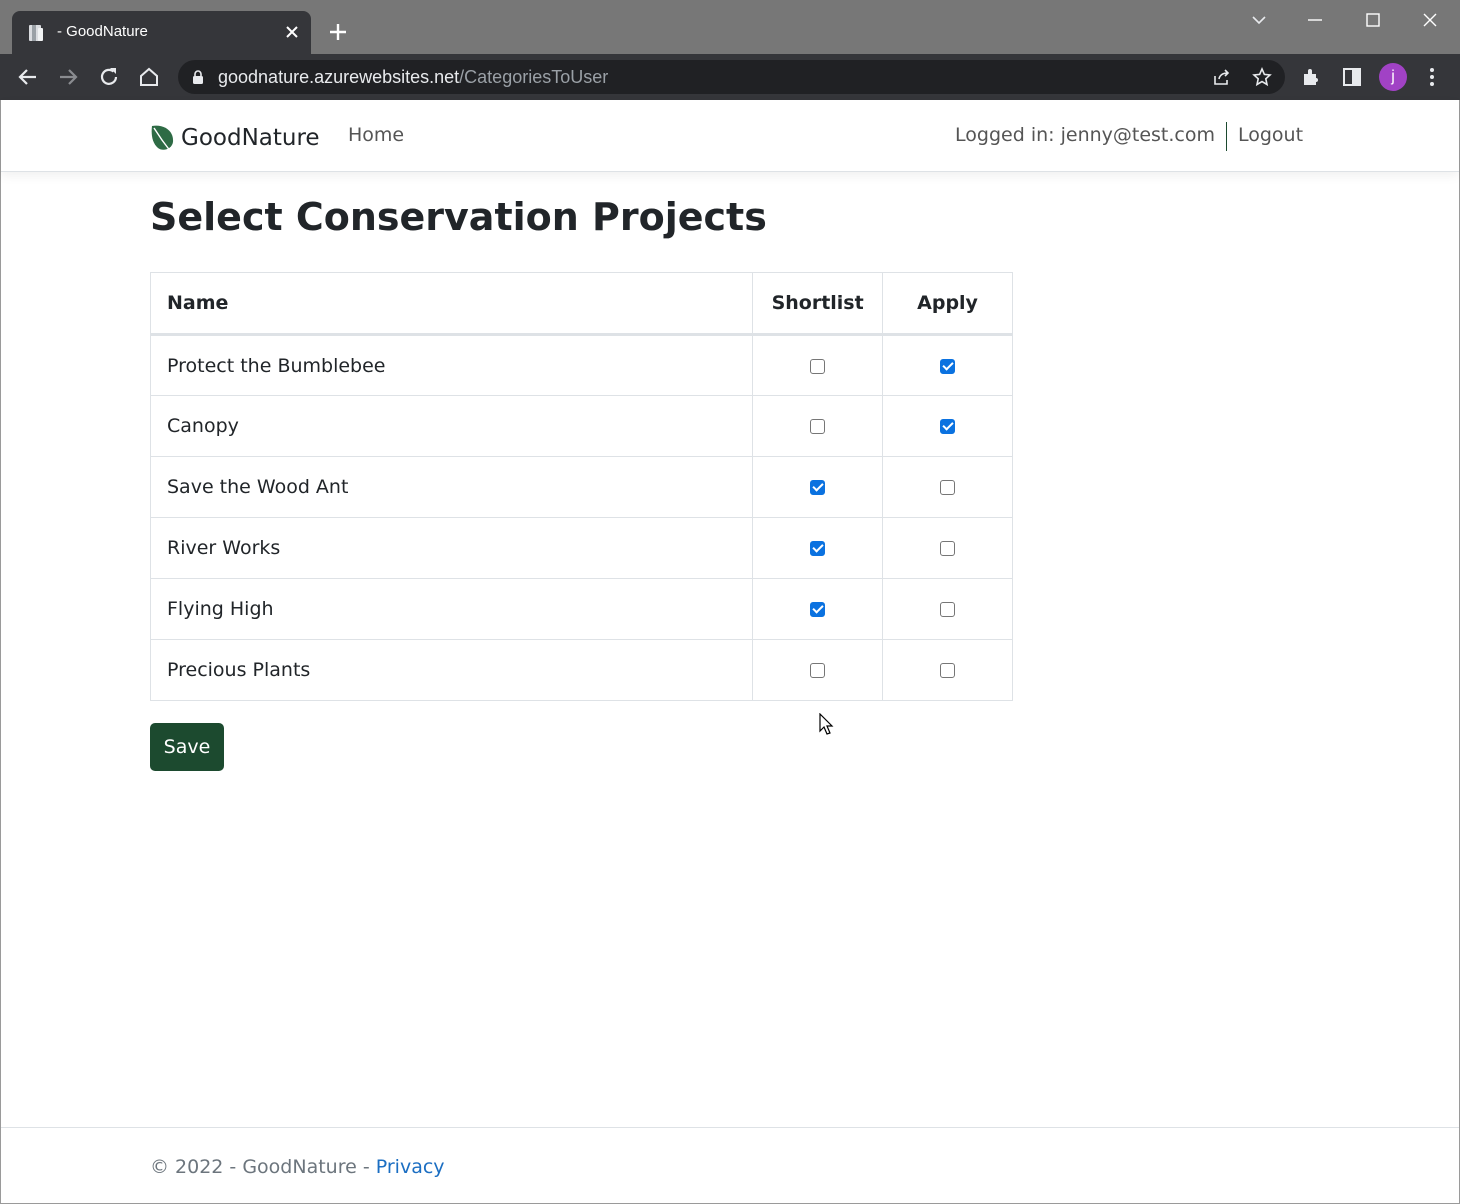 The image size is (1460, 1204). Describe the element at coordinates (339, 77) in the screenshot. I see `url-host: goodnature.azurewebsites.net` at that location.